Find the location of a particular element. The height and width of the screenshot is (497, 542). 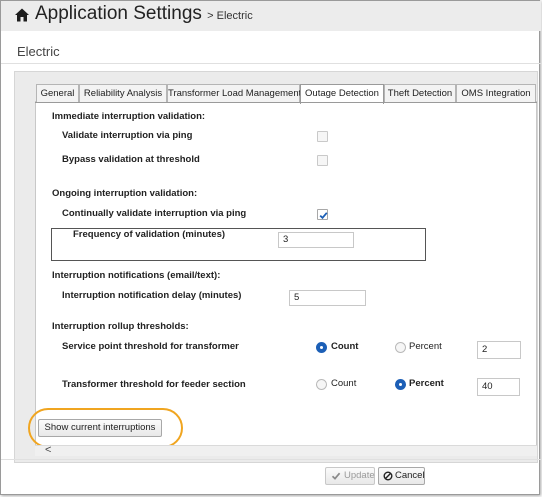

rollup-heading: Interruption rollup thresholds: is located at coordinates (120, 326).